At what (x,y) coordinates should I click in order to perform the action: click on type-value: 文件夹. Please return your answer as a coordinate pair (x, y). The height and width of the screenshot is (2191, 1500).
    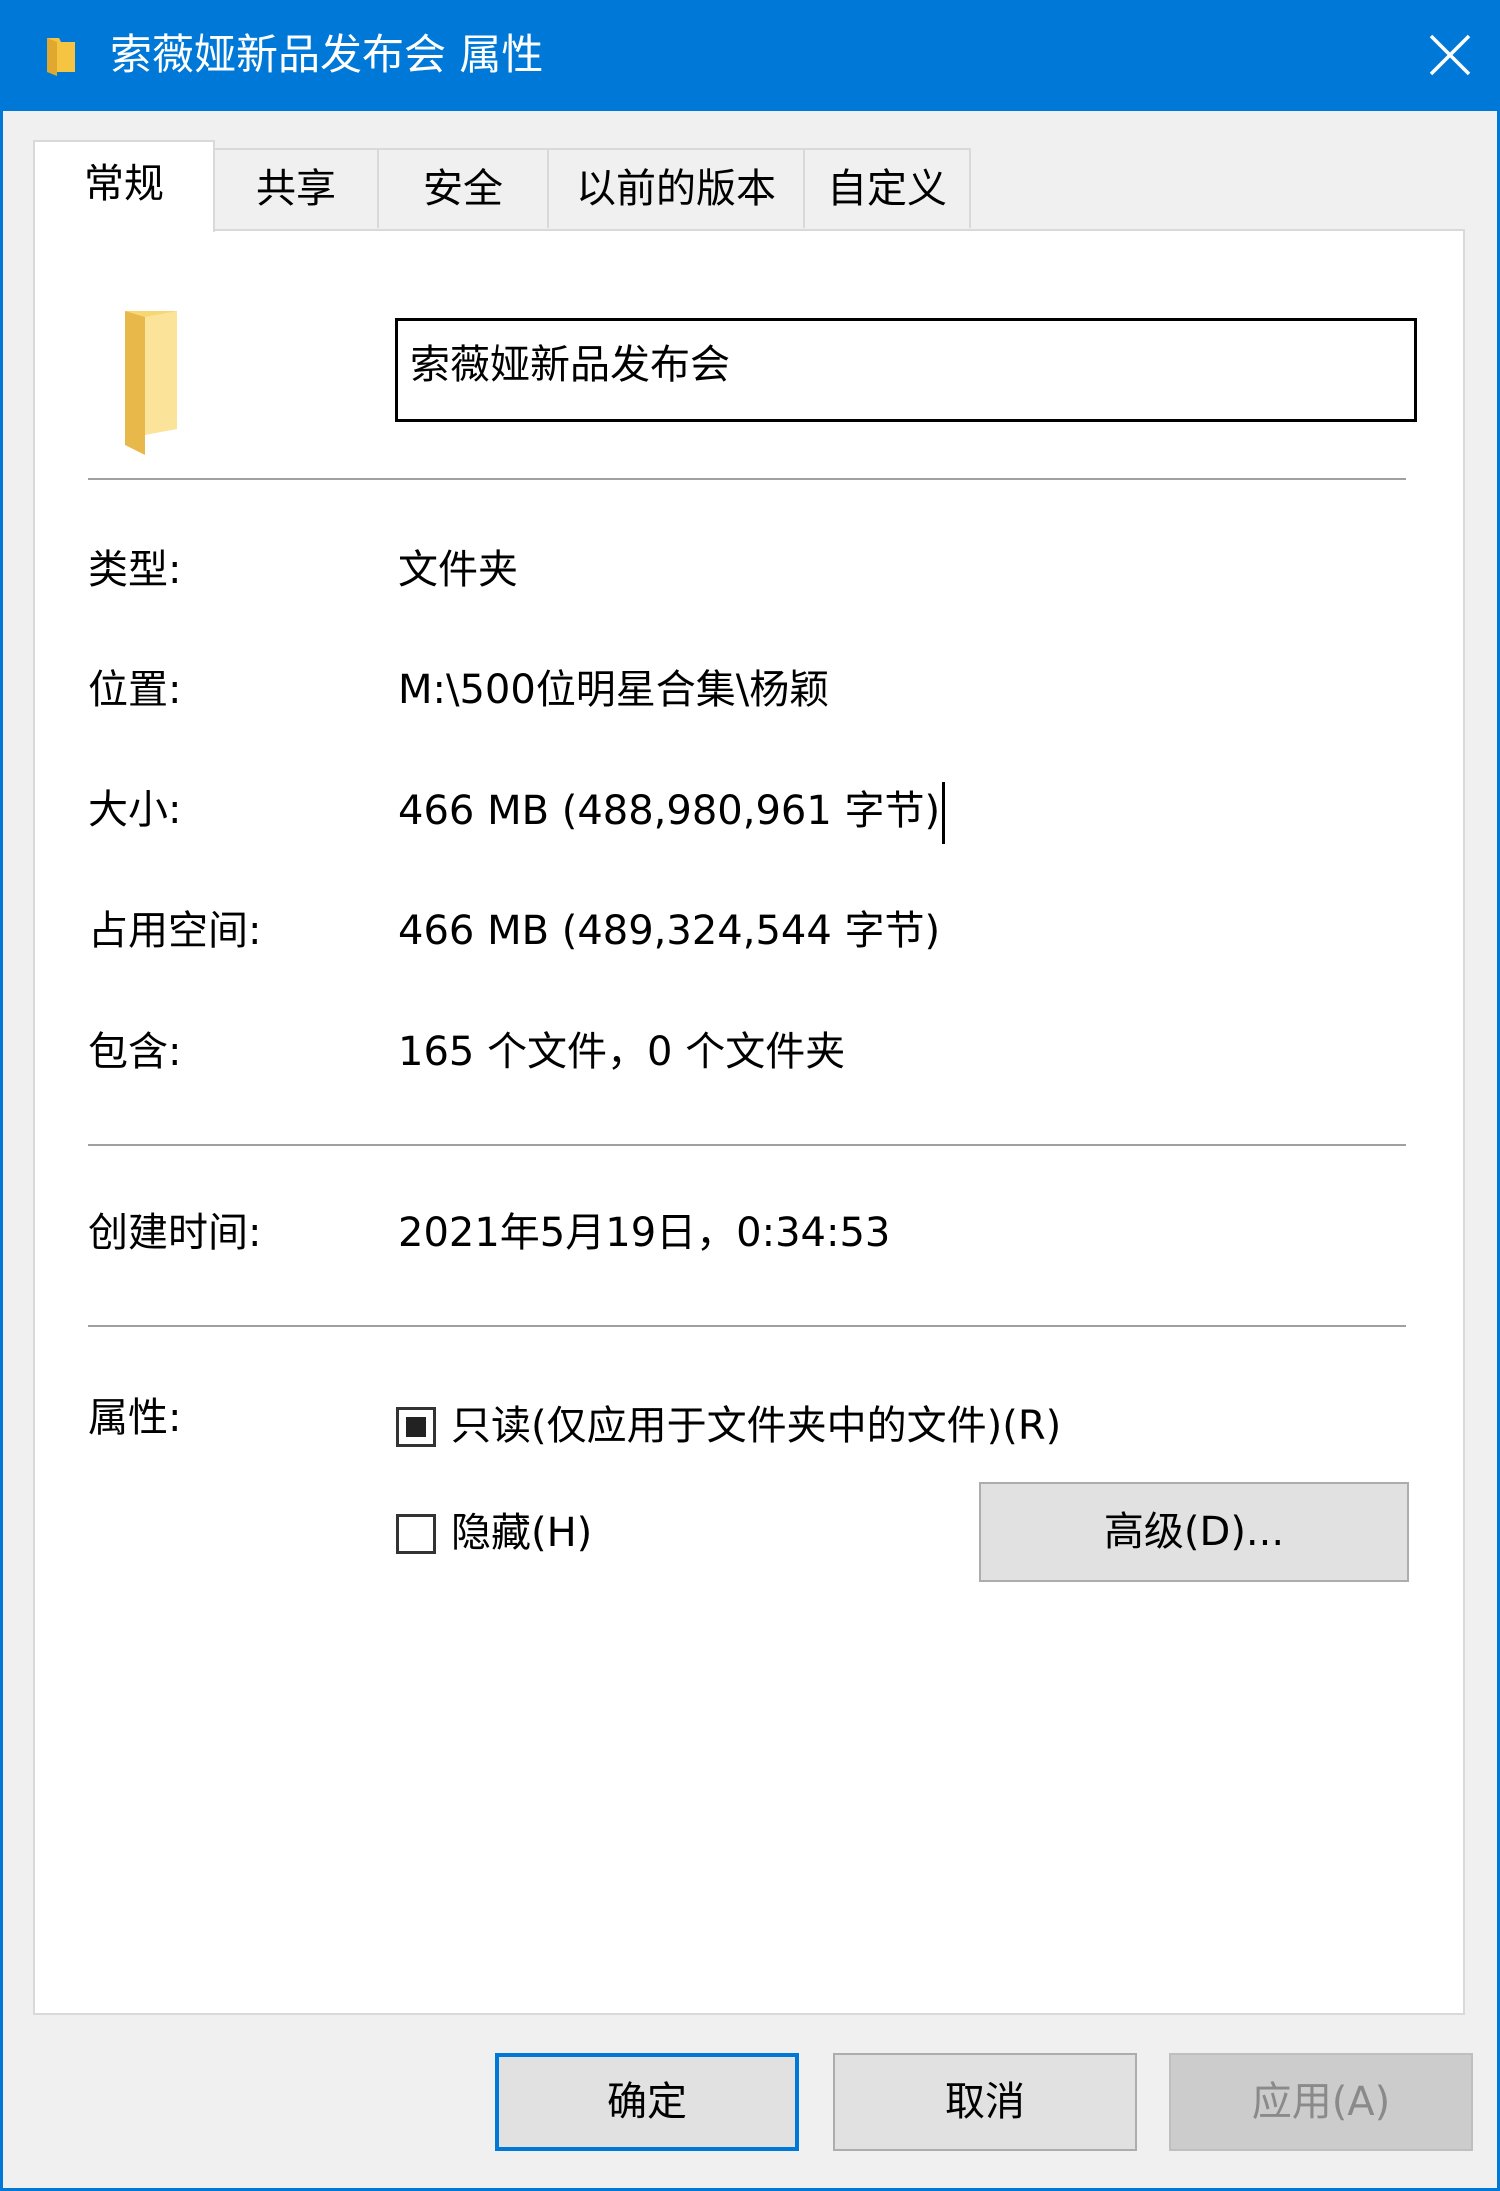
    Looking at the image, I should click on (458, 570).